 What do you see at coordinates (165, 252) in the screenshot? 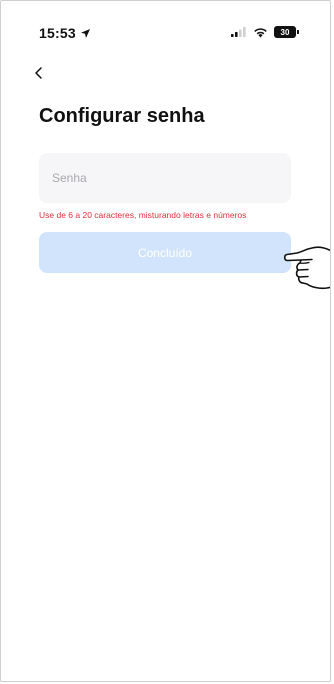
I see `done-button: Concluído` at bounding box center [165, 252].